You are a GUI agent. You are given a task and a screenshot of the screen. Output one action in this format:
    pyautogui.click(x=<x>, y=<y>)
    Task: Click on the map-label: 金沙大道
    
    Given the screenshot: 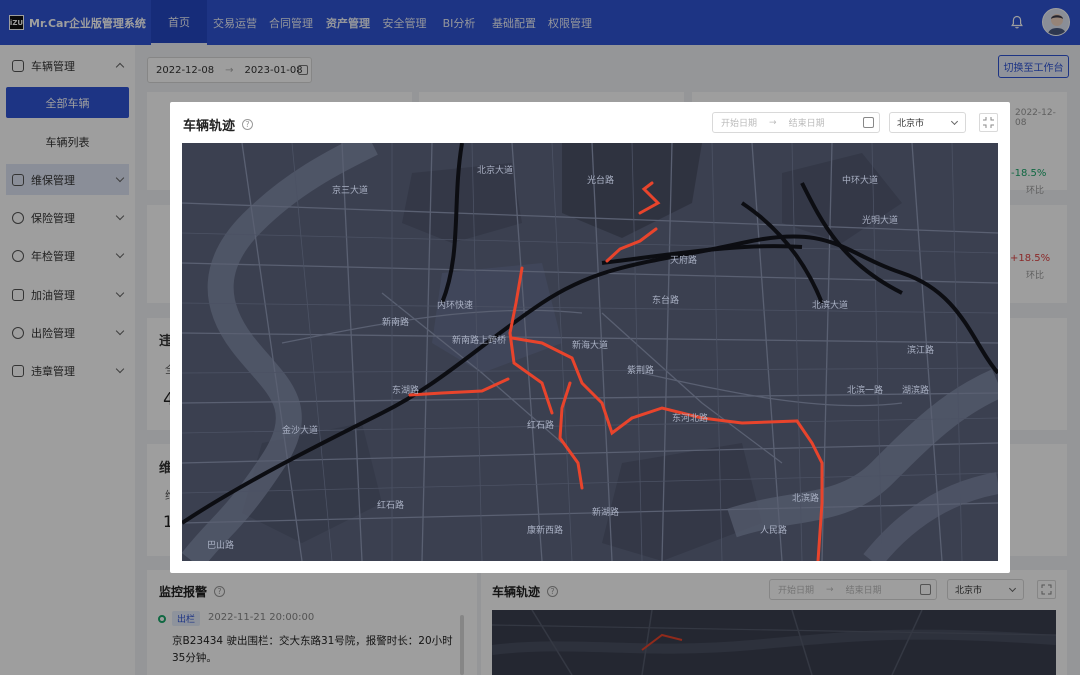 What is the action you would take?
    pyautogui.click(x=300, y=430)
    